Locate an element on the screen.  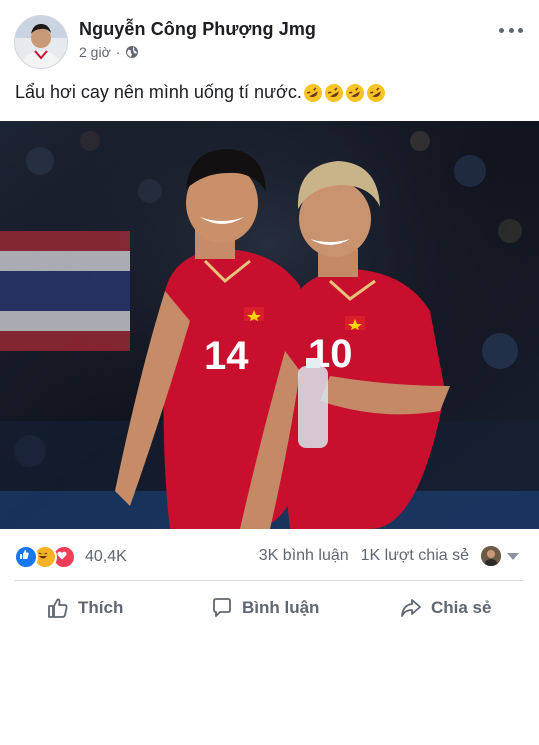
comment-button: Bình luận is located at coordinates (264, 608).